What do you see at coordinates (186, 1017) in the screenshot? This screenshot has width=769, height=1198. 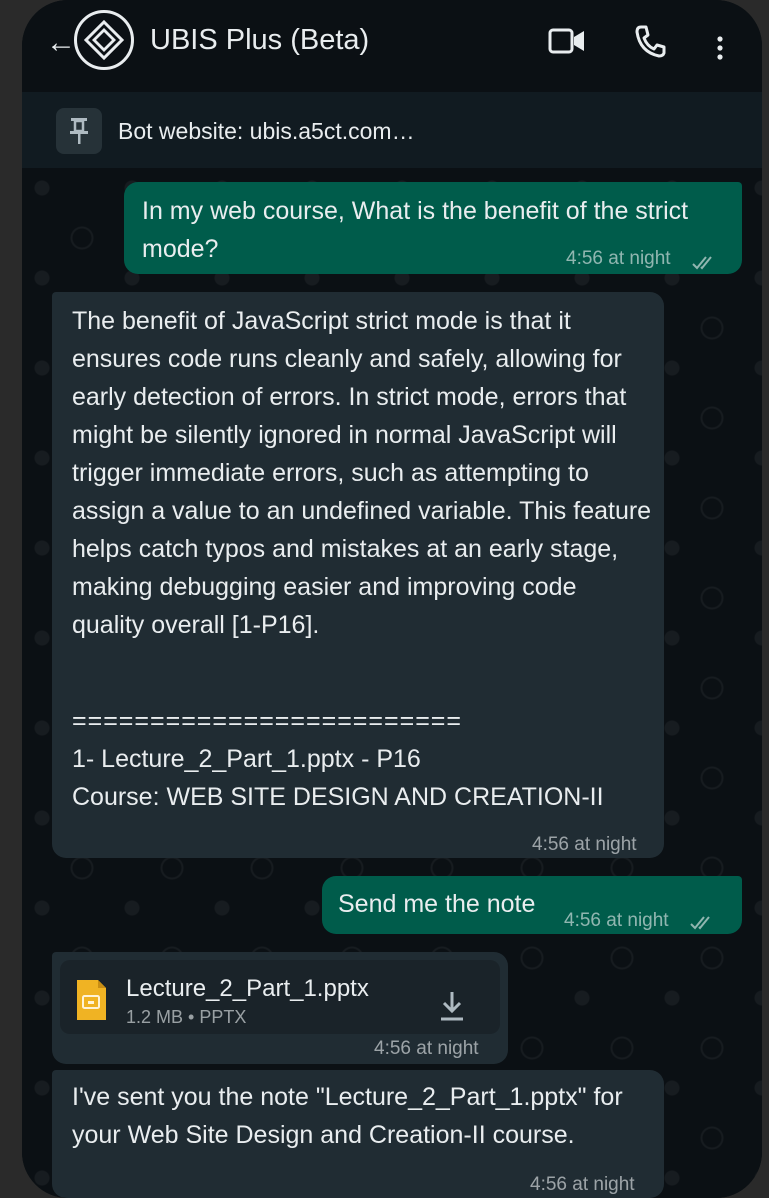 I see `file-meta: 1.2 MB • PPTX` at bounding box center [186, 1017].